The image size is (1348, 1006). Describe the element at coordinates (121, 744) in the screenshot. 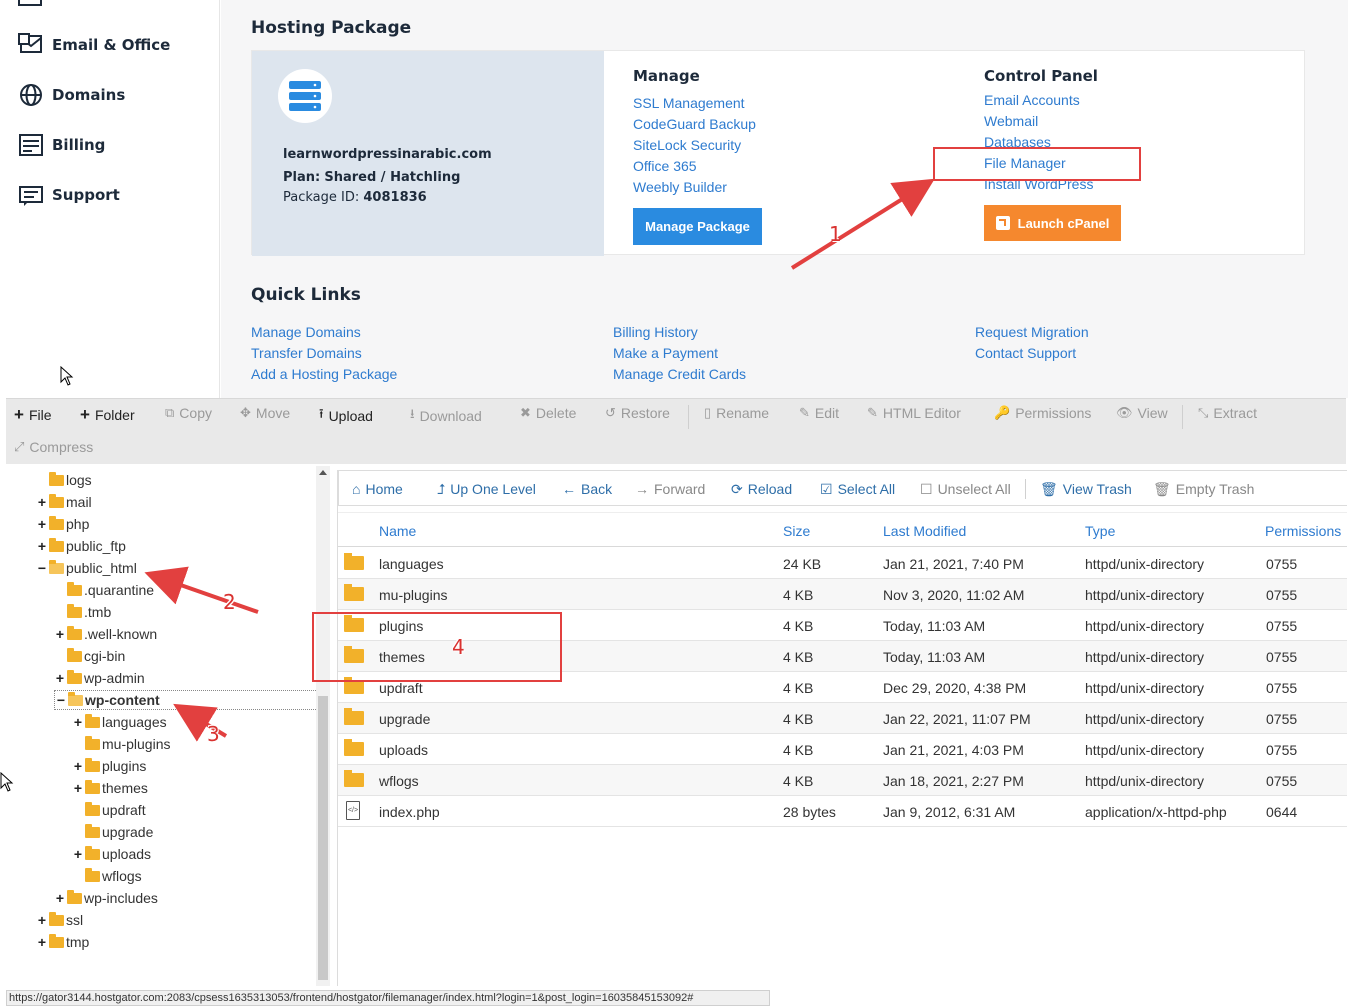

I see `tree-folder: mu-plugins` at that location.